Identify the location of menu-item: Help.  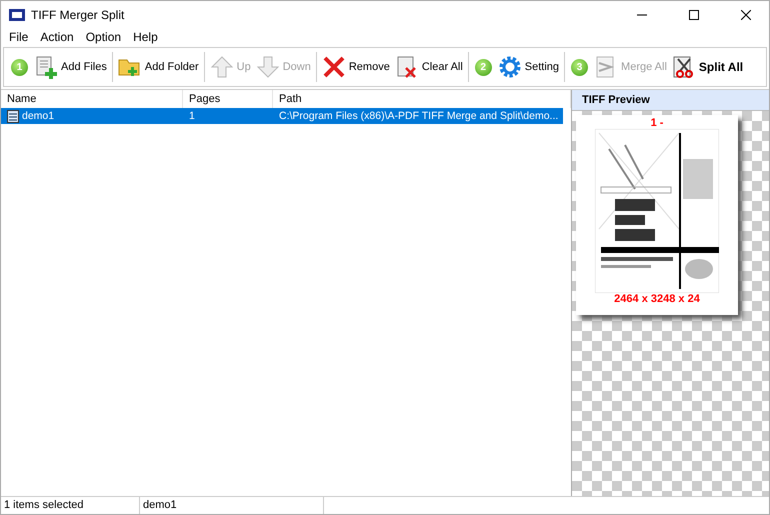
(145, 37).